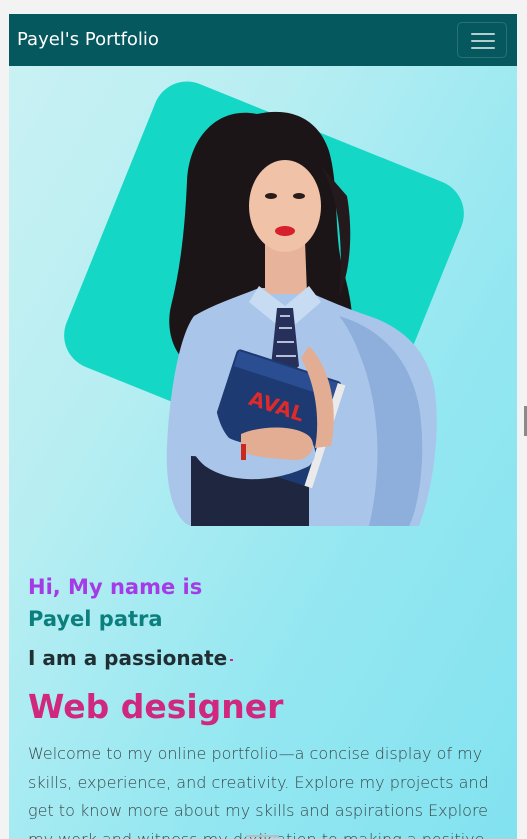  What do you see at coordinates (95, 619) in the screenshot?
I see `person-name: Payel patra` at bounding box center [95, 619].